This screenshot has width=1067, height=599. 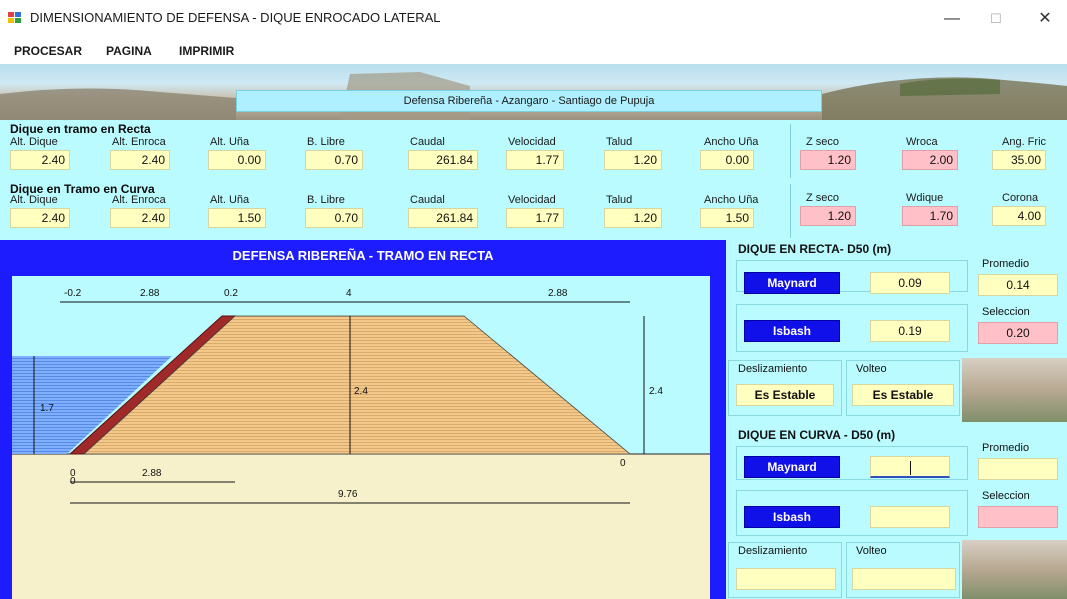 What do you see at coordinates (48, 51) in the screenshot?
I see `menu-procesar: PROCESAR` at bounding box center [48, 51].